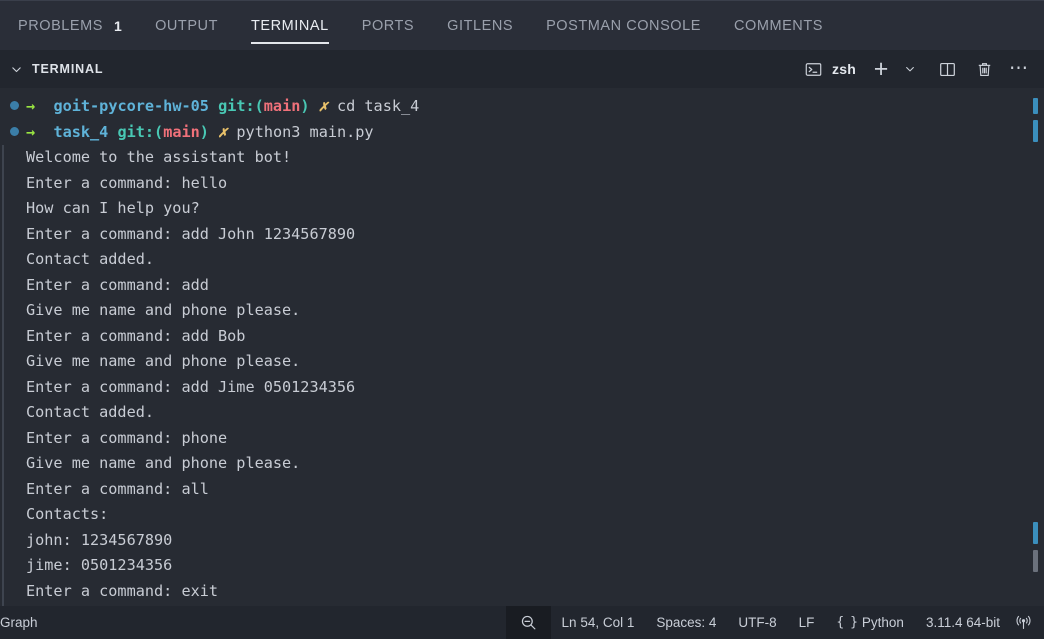  What do you see at coordinates (1025, 622) in the screenshot?
I see `broadcast-icon` at bounding box center [1025, 622].